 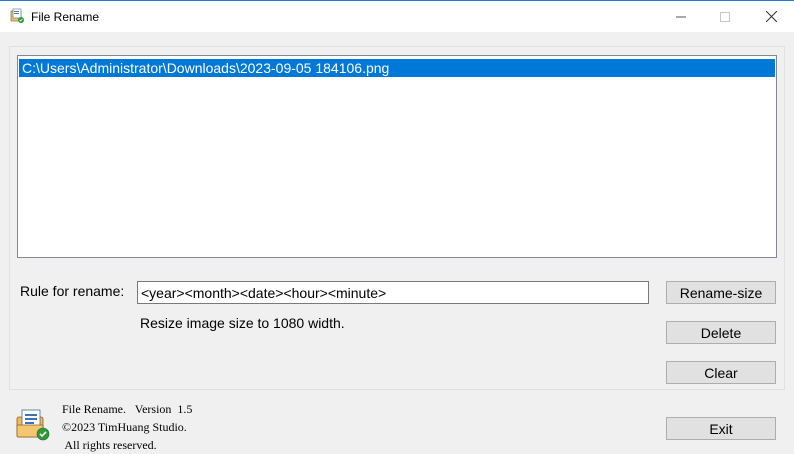 I want to click on about-rights: All rights reserved., so click(x=109, y=445).